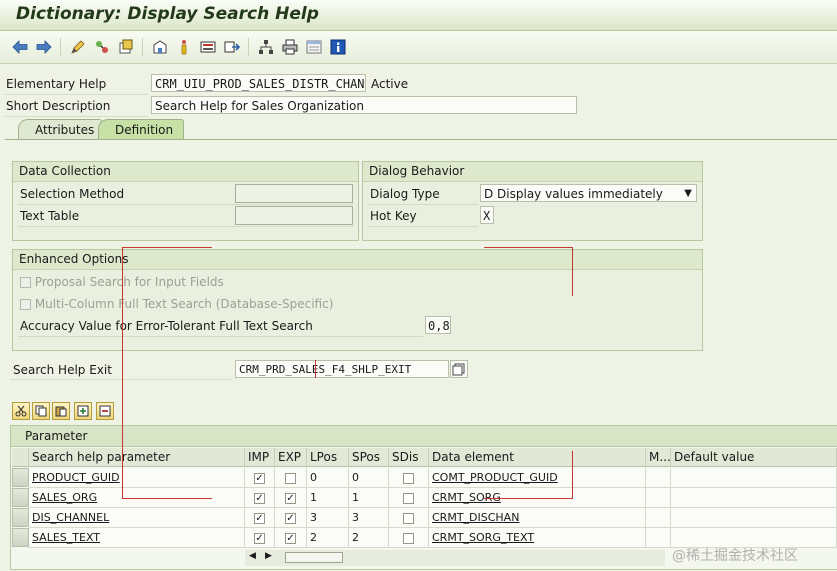 The width and height of the screenshot is (837, 571). Describe the element at coordinates (25, 282) in the screenshot. I see `proposal-search-checkbox` at that location.